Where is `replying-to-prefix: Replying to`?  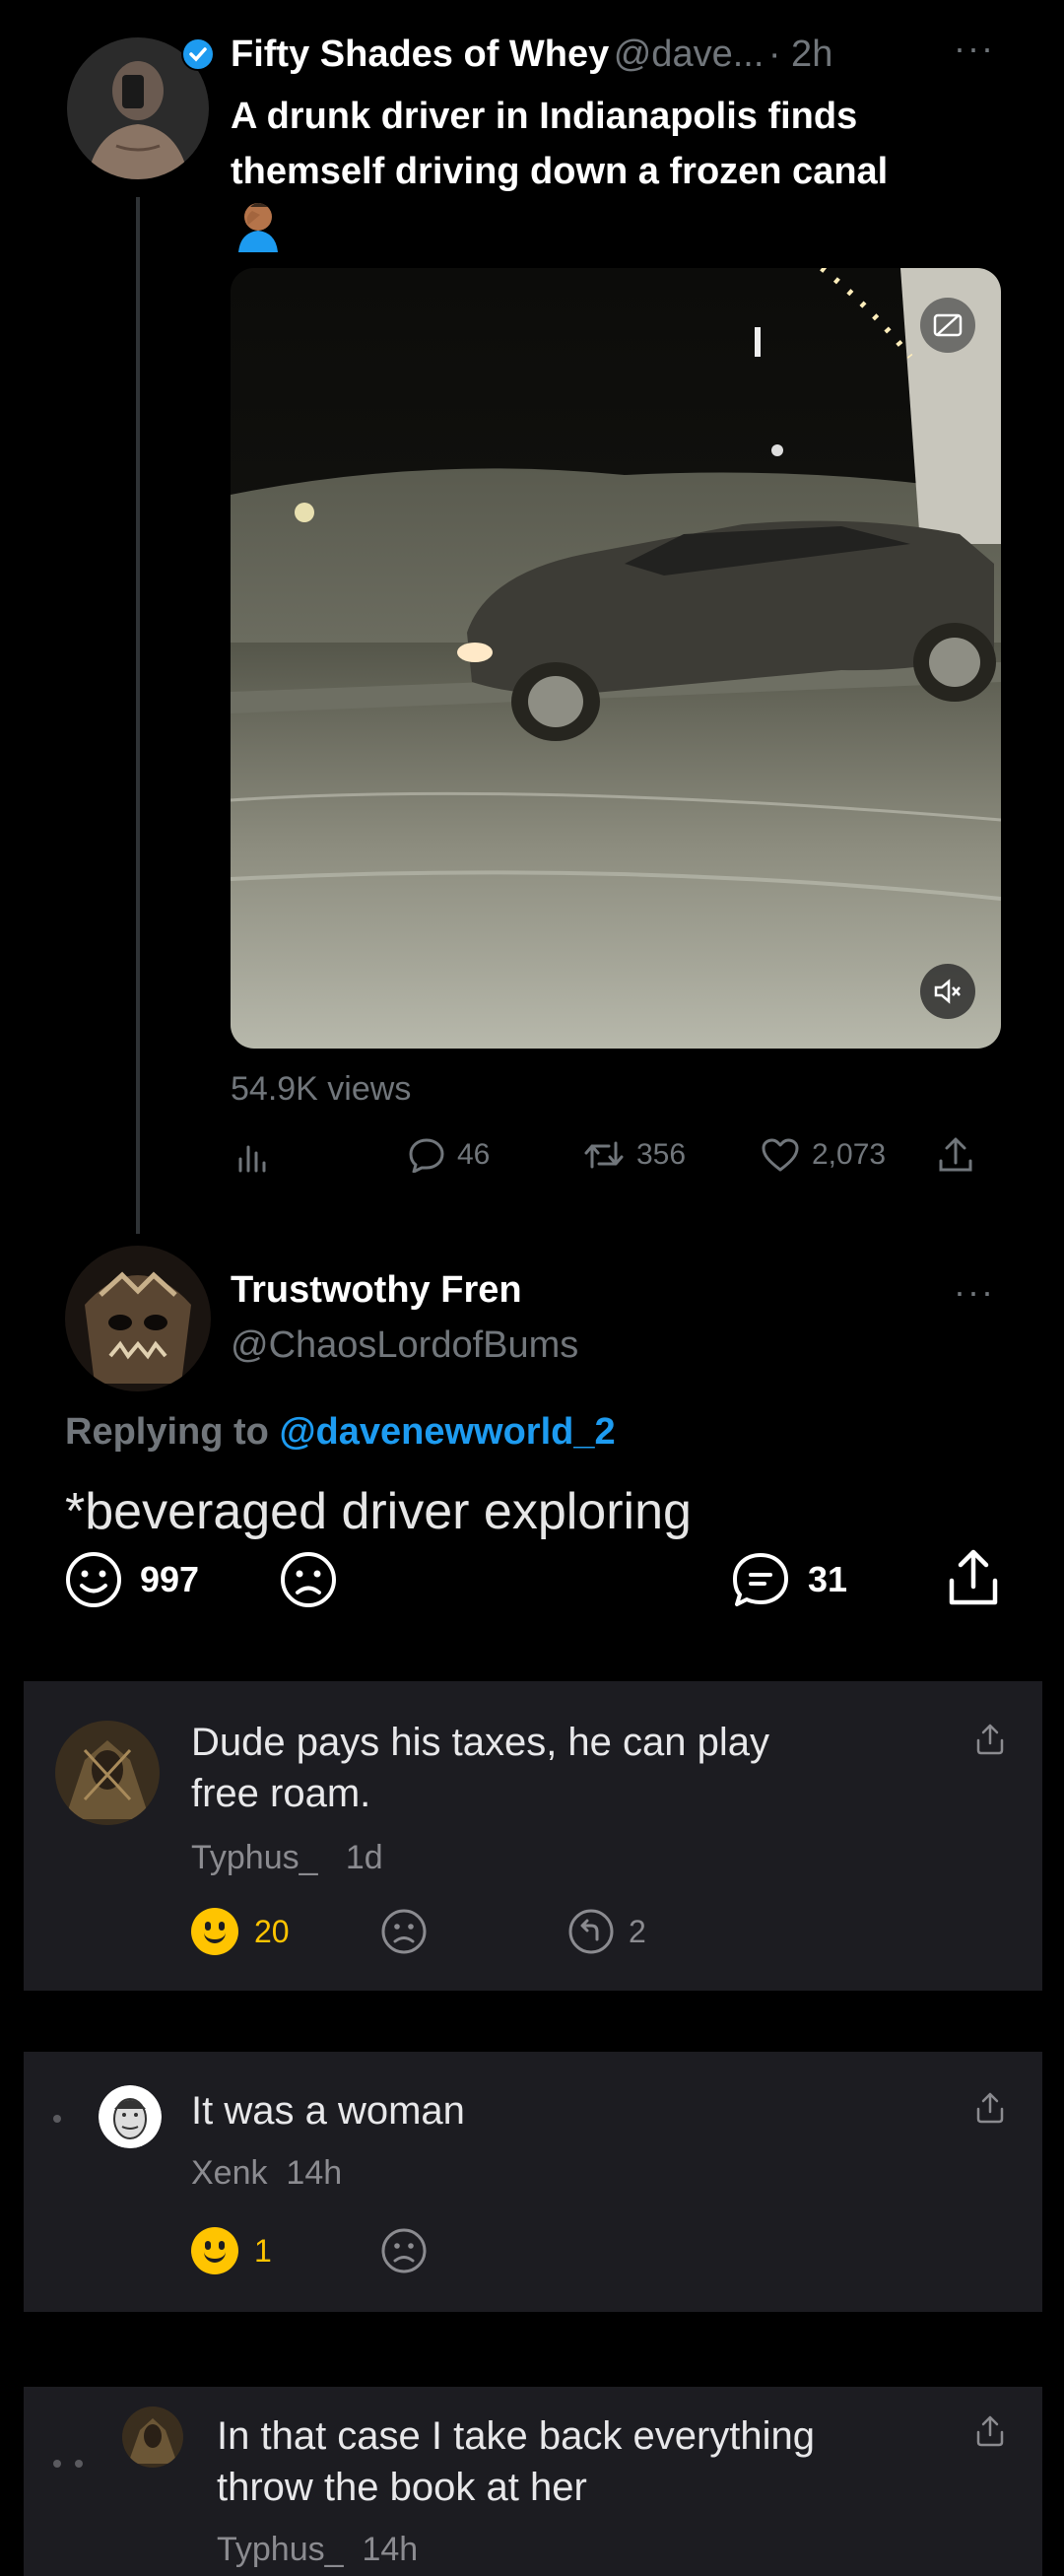
replying-to-prefix: Replying to is located at coordinates (167, 1432).